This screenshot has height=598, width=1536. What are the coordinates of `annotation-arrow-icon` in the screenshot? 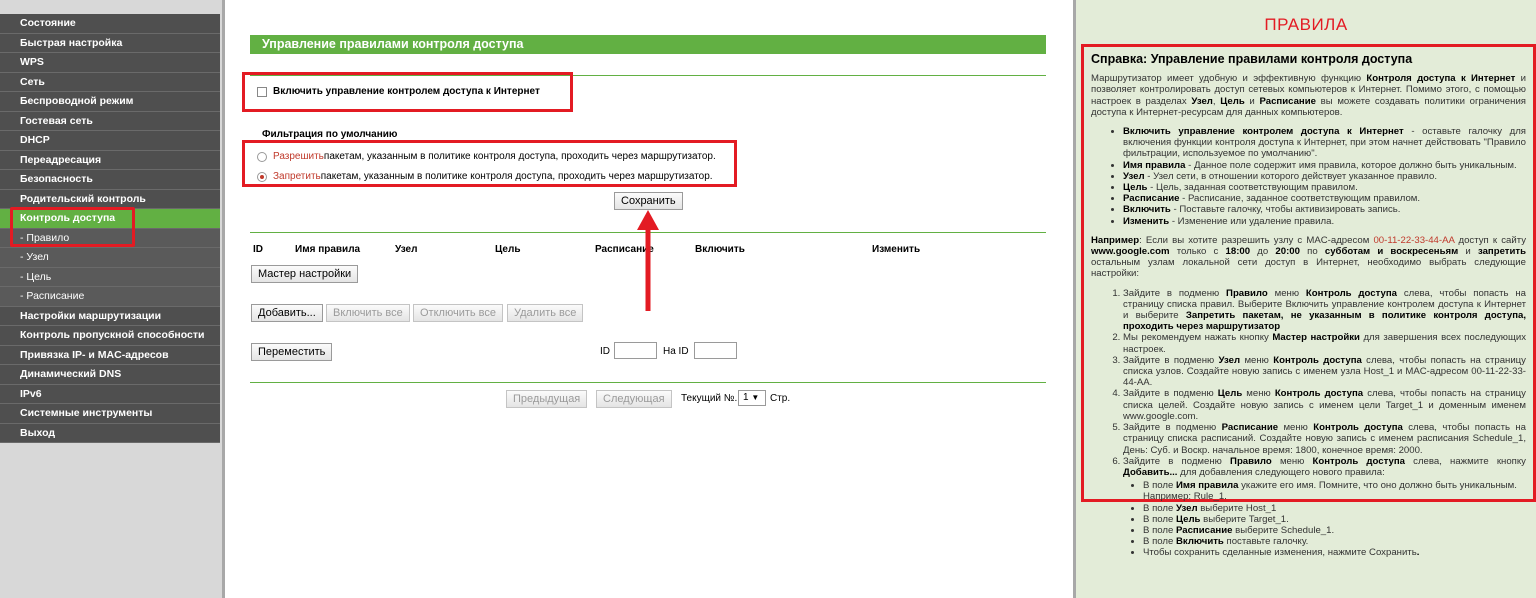 It's located at (648, 260).